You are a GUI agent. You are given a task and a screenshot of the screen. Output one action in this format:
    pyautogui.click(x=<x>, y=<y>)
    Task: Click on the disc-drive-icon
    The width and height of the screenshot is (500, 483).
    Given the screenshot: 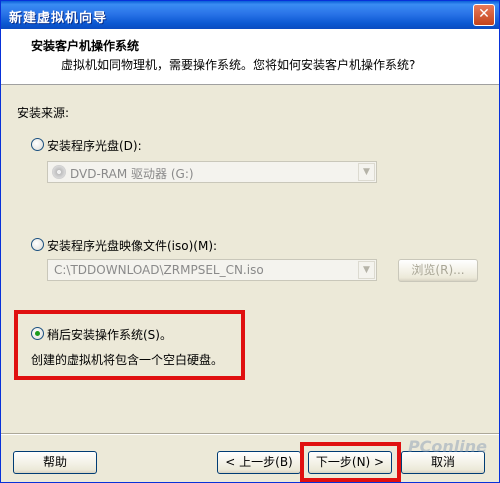 What is the action you would take?
    pyautogui.click(x=59, y=172)
    